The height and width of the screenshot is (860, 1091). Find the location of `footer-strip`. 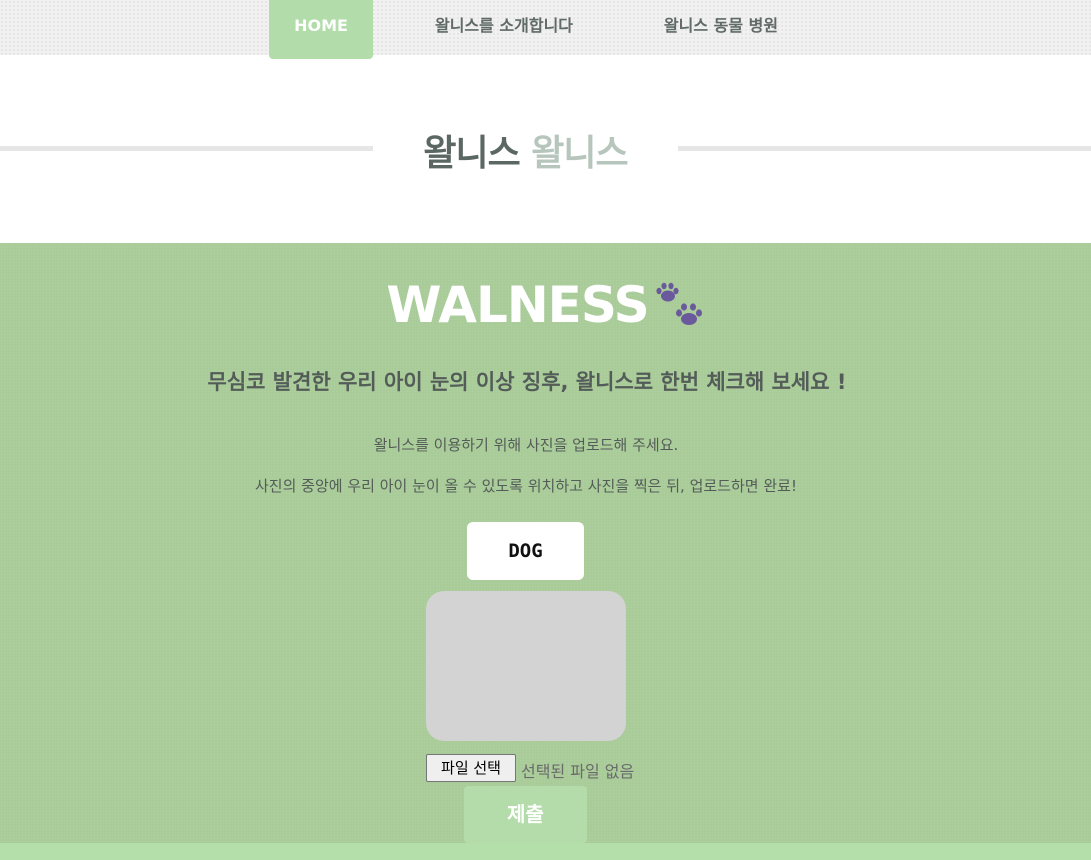

footer-strip is located at coordinates (545, 851).